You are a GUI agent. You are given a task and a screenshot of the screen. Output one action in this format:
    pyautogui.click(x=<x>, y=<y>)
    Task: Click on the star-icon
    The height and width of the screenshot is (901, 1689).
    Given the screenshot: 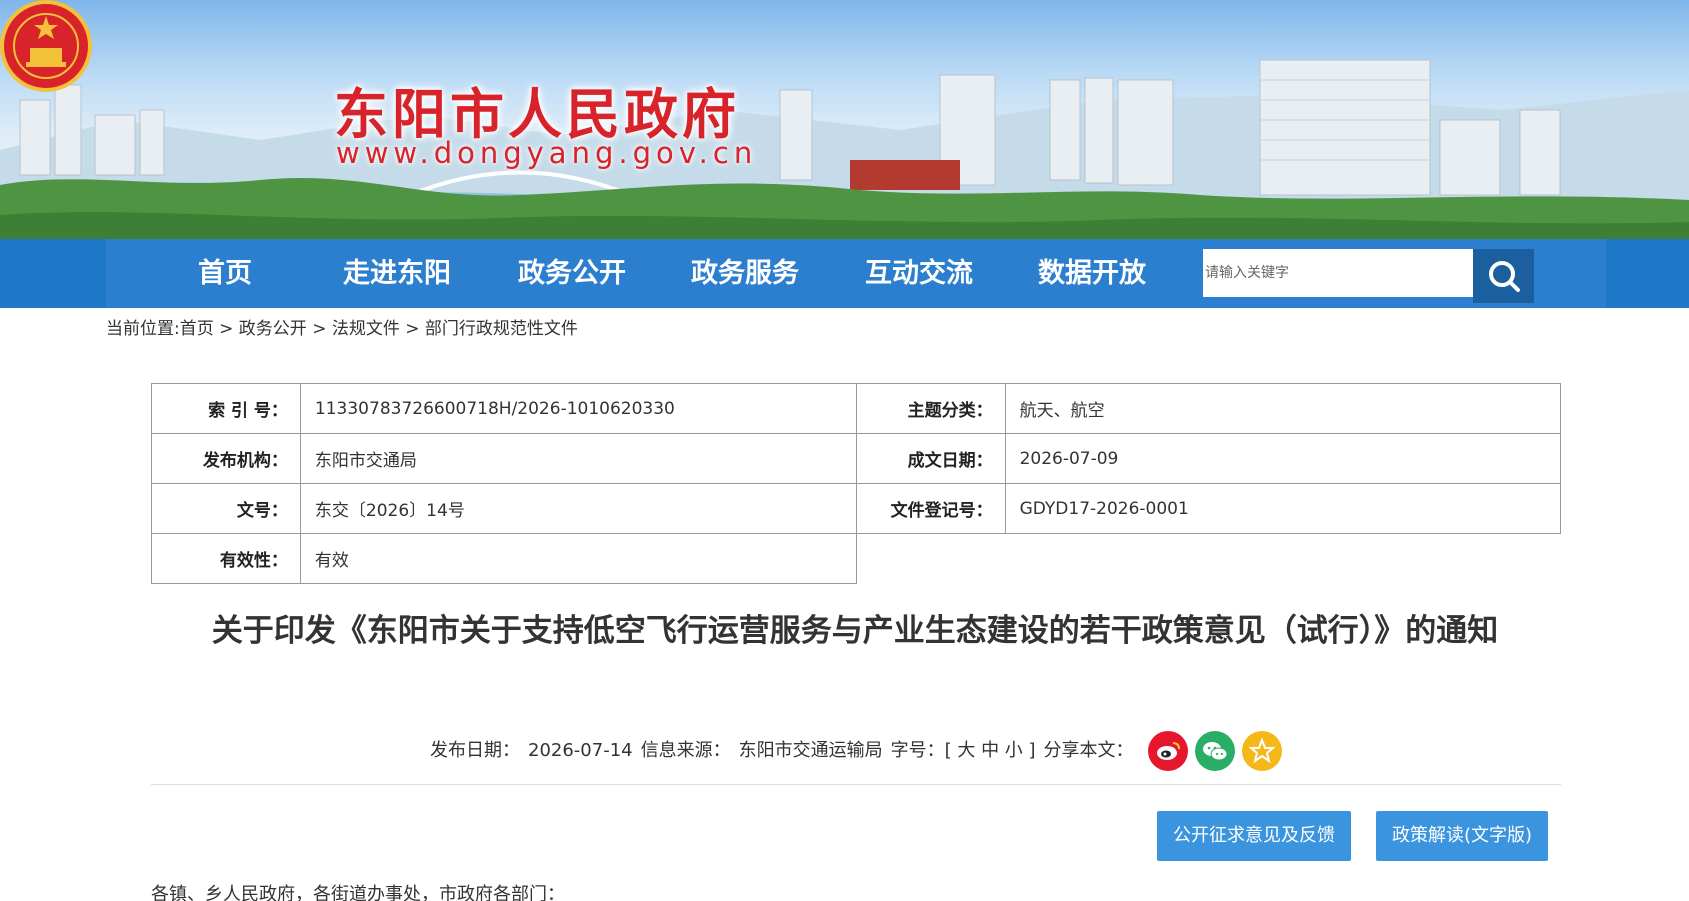 What is the action you would take?
    pyautogui.click(x=1262, y=751)
    